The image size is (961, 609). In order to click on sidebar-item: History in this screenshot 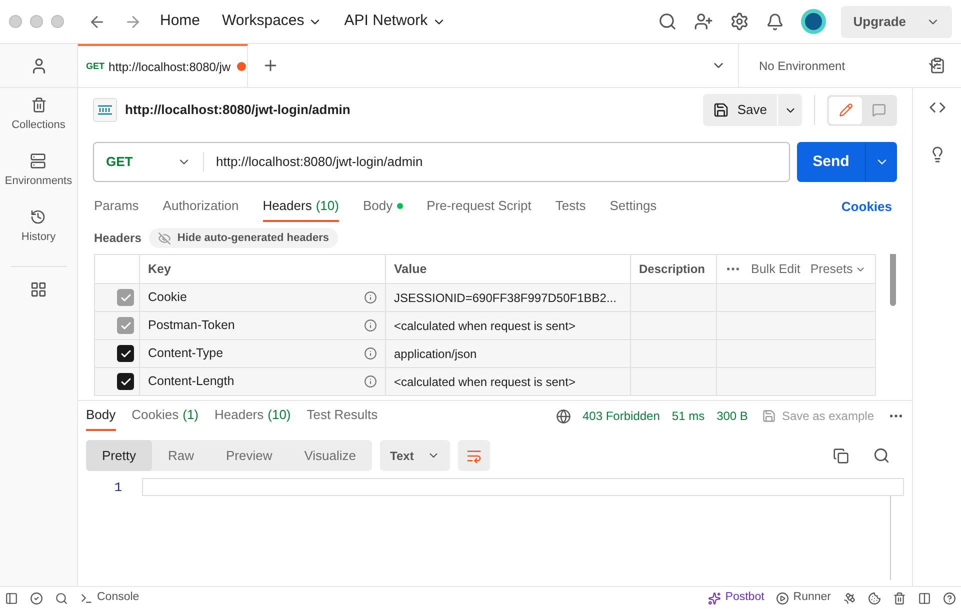, I will do `click(38, 232)`.